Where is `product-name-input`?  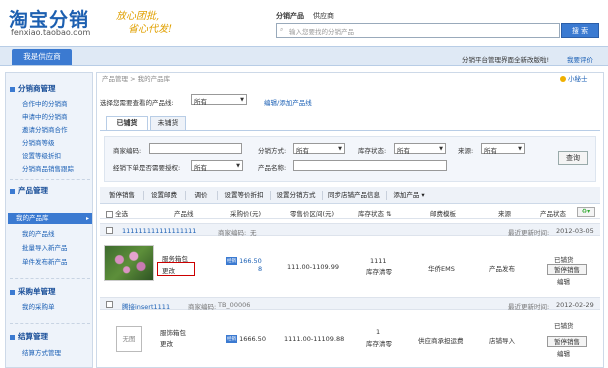 product-name-input is located at coordinates (370, 165).